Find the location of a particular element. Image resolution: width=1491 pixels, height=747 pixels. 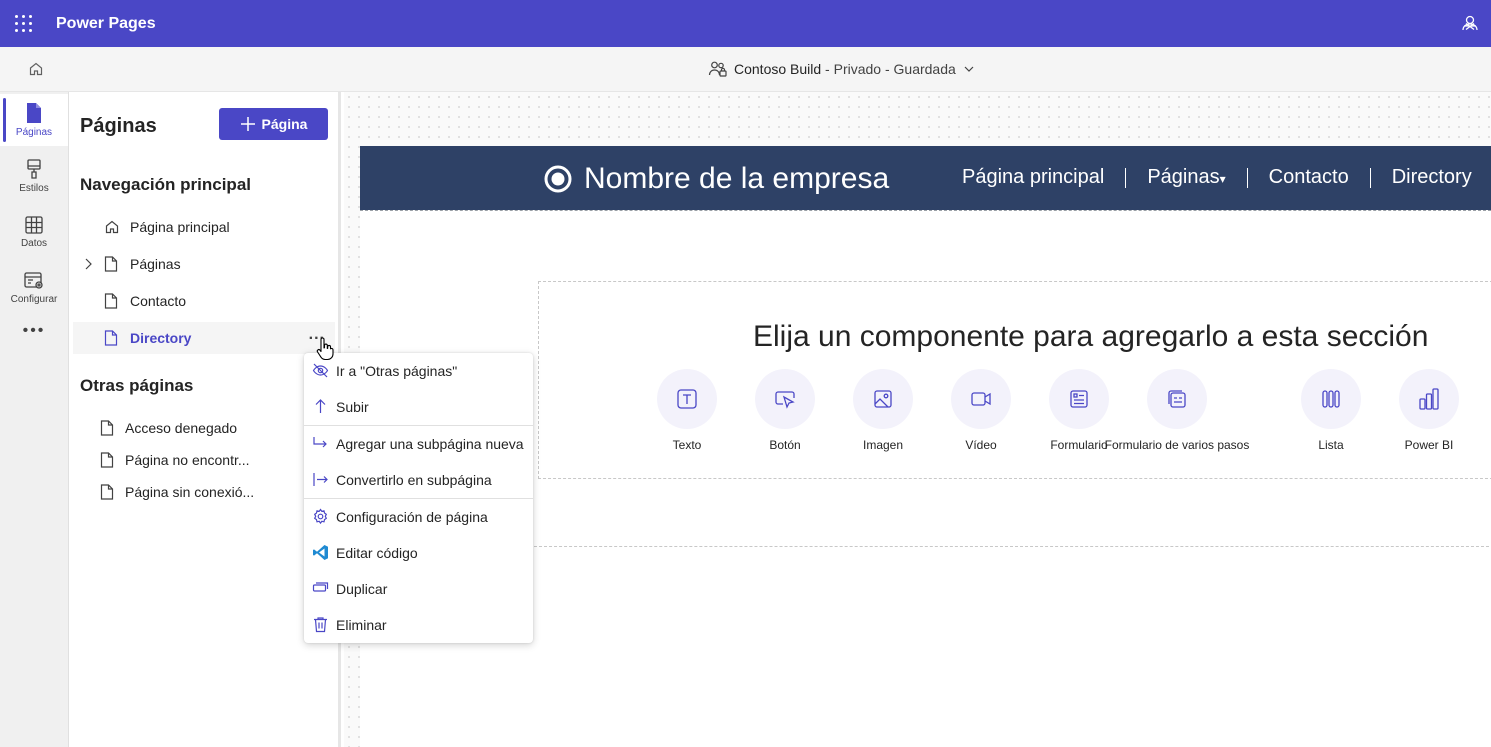

rail-item-configure: Configurar is located at coordinates (34, 288).